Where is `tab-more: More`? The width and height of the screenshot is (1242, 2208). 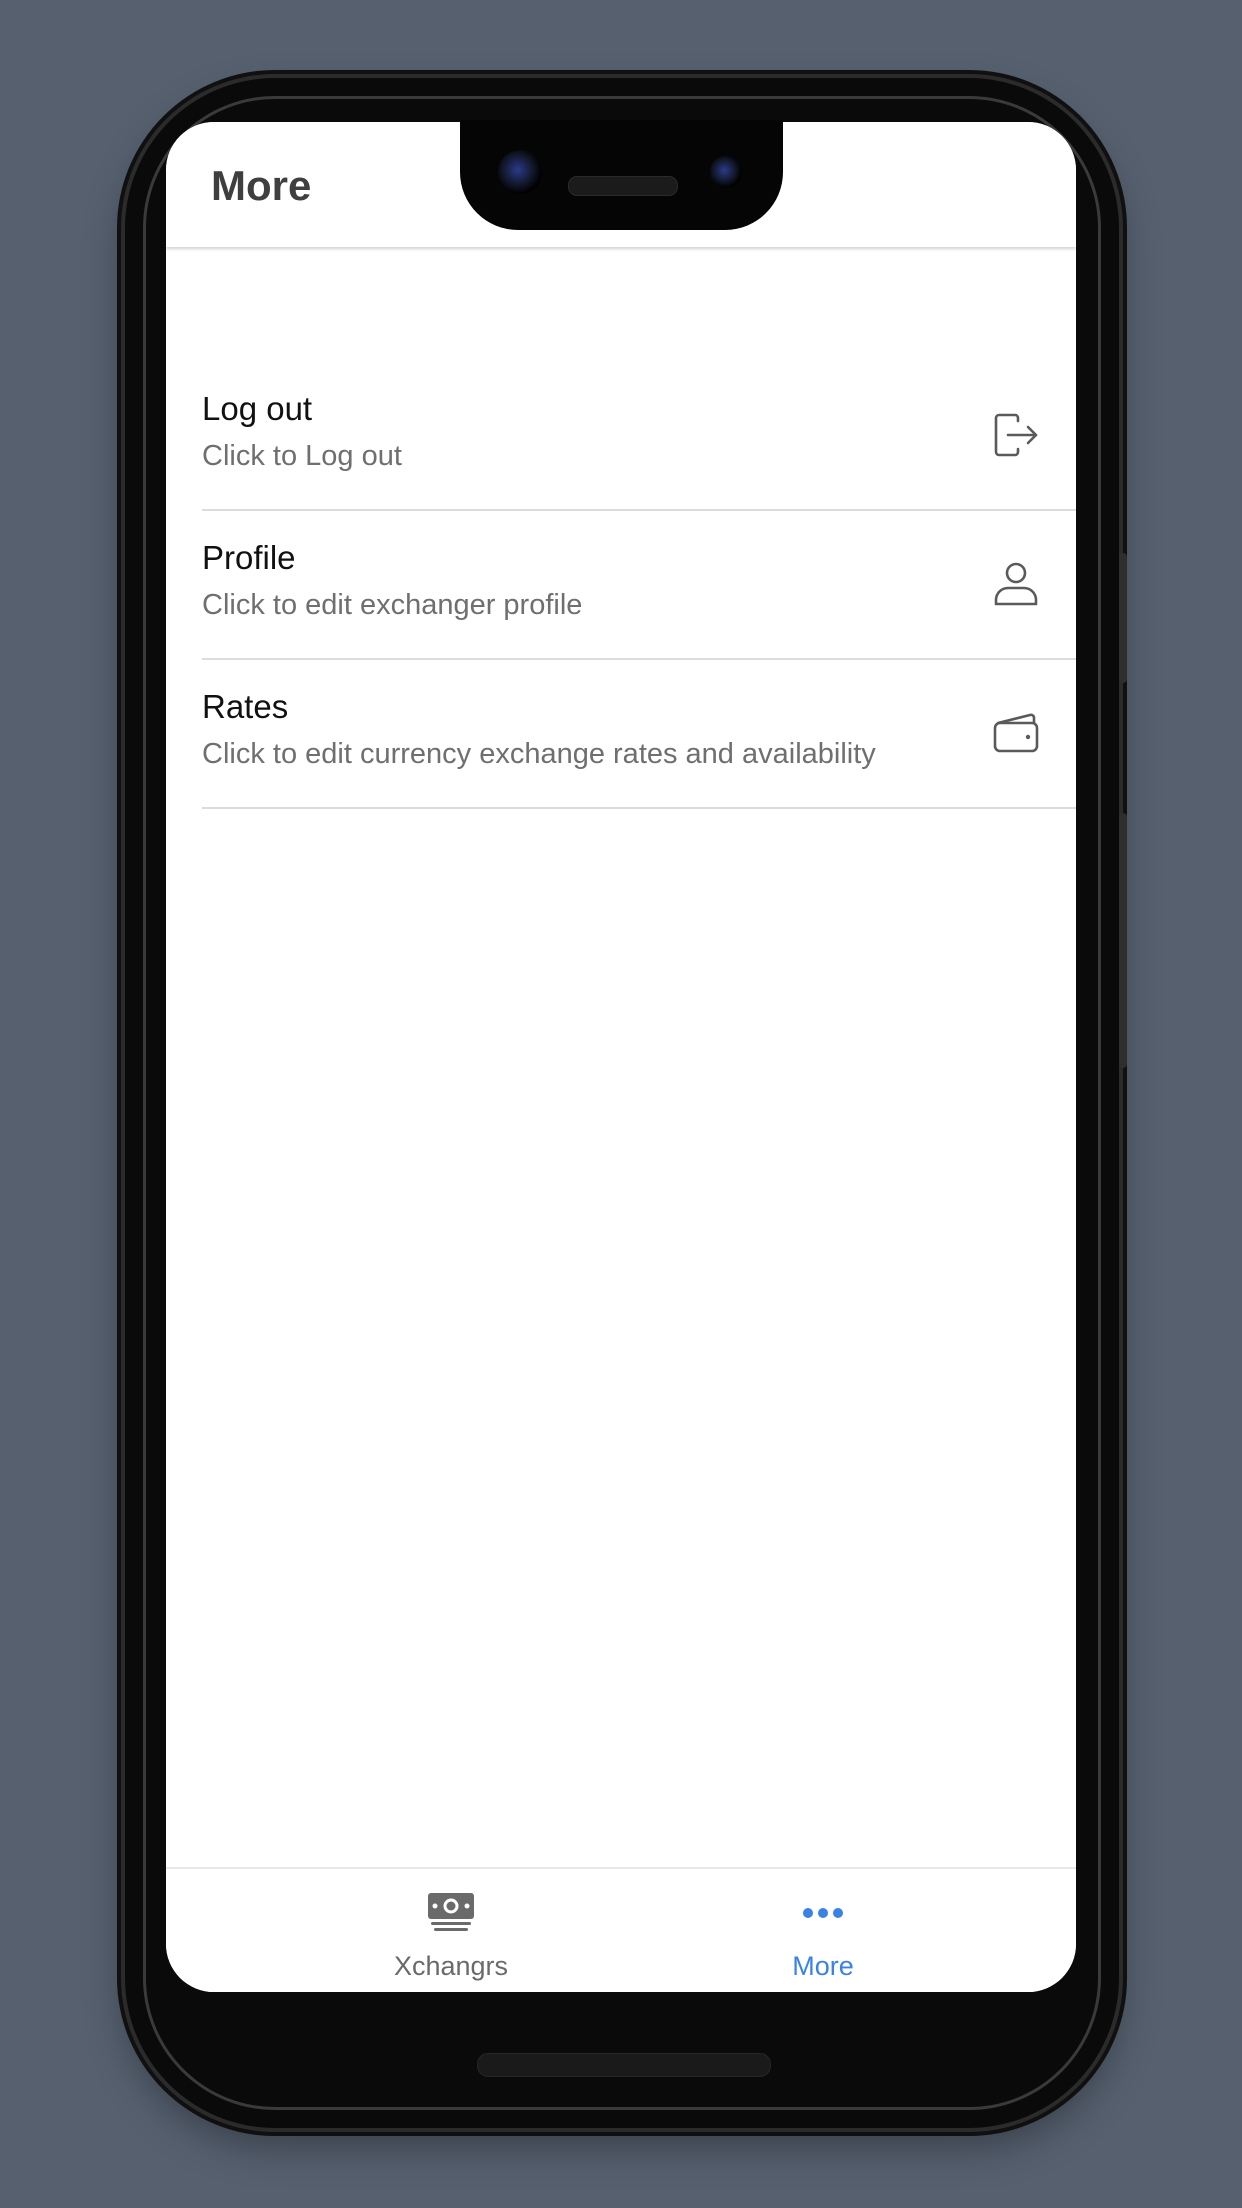 tab-more: More is located at coordinates (823, 1930).